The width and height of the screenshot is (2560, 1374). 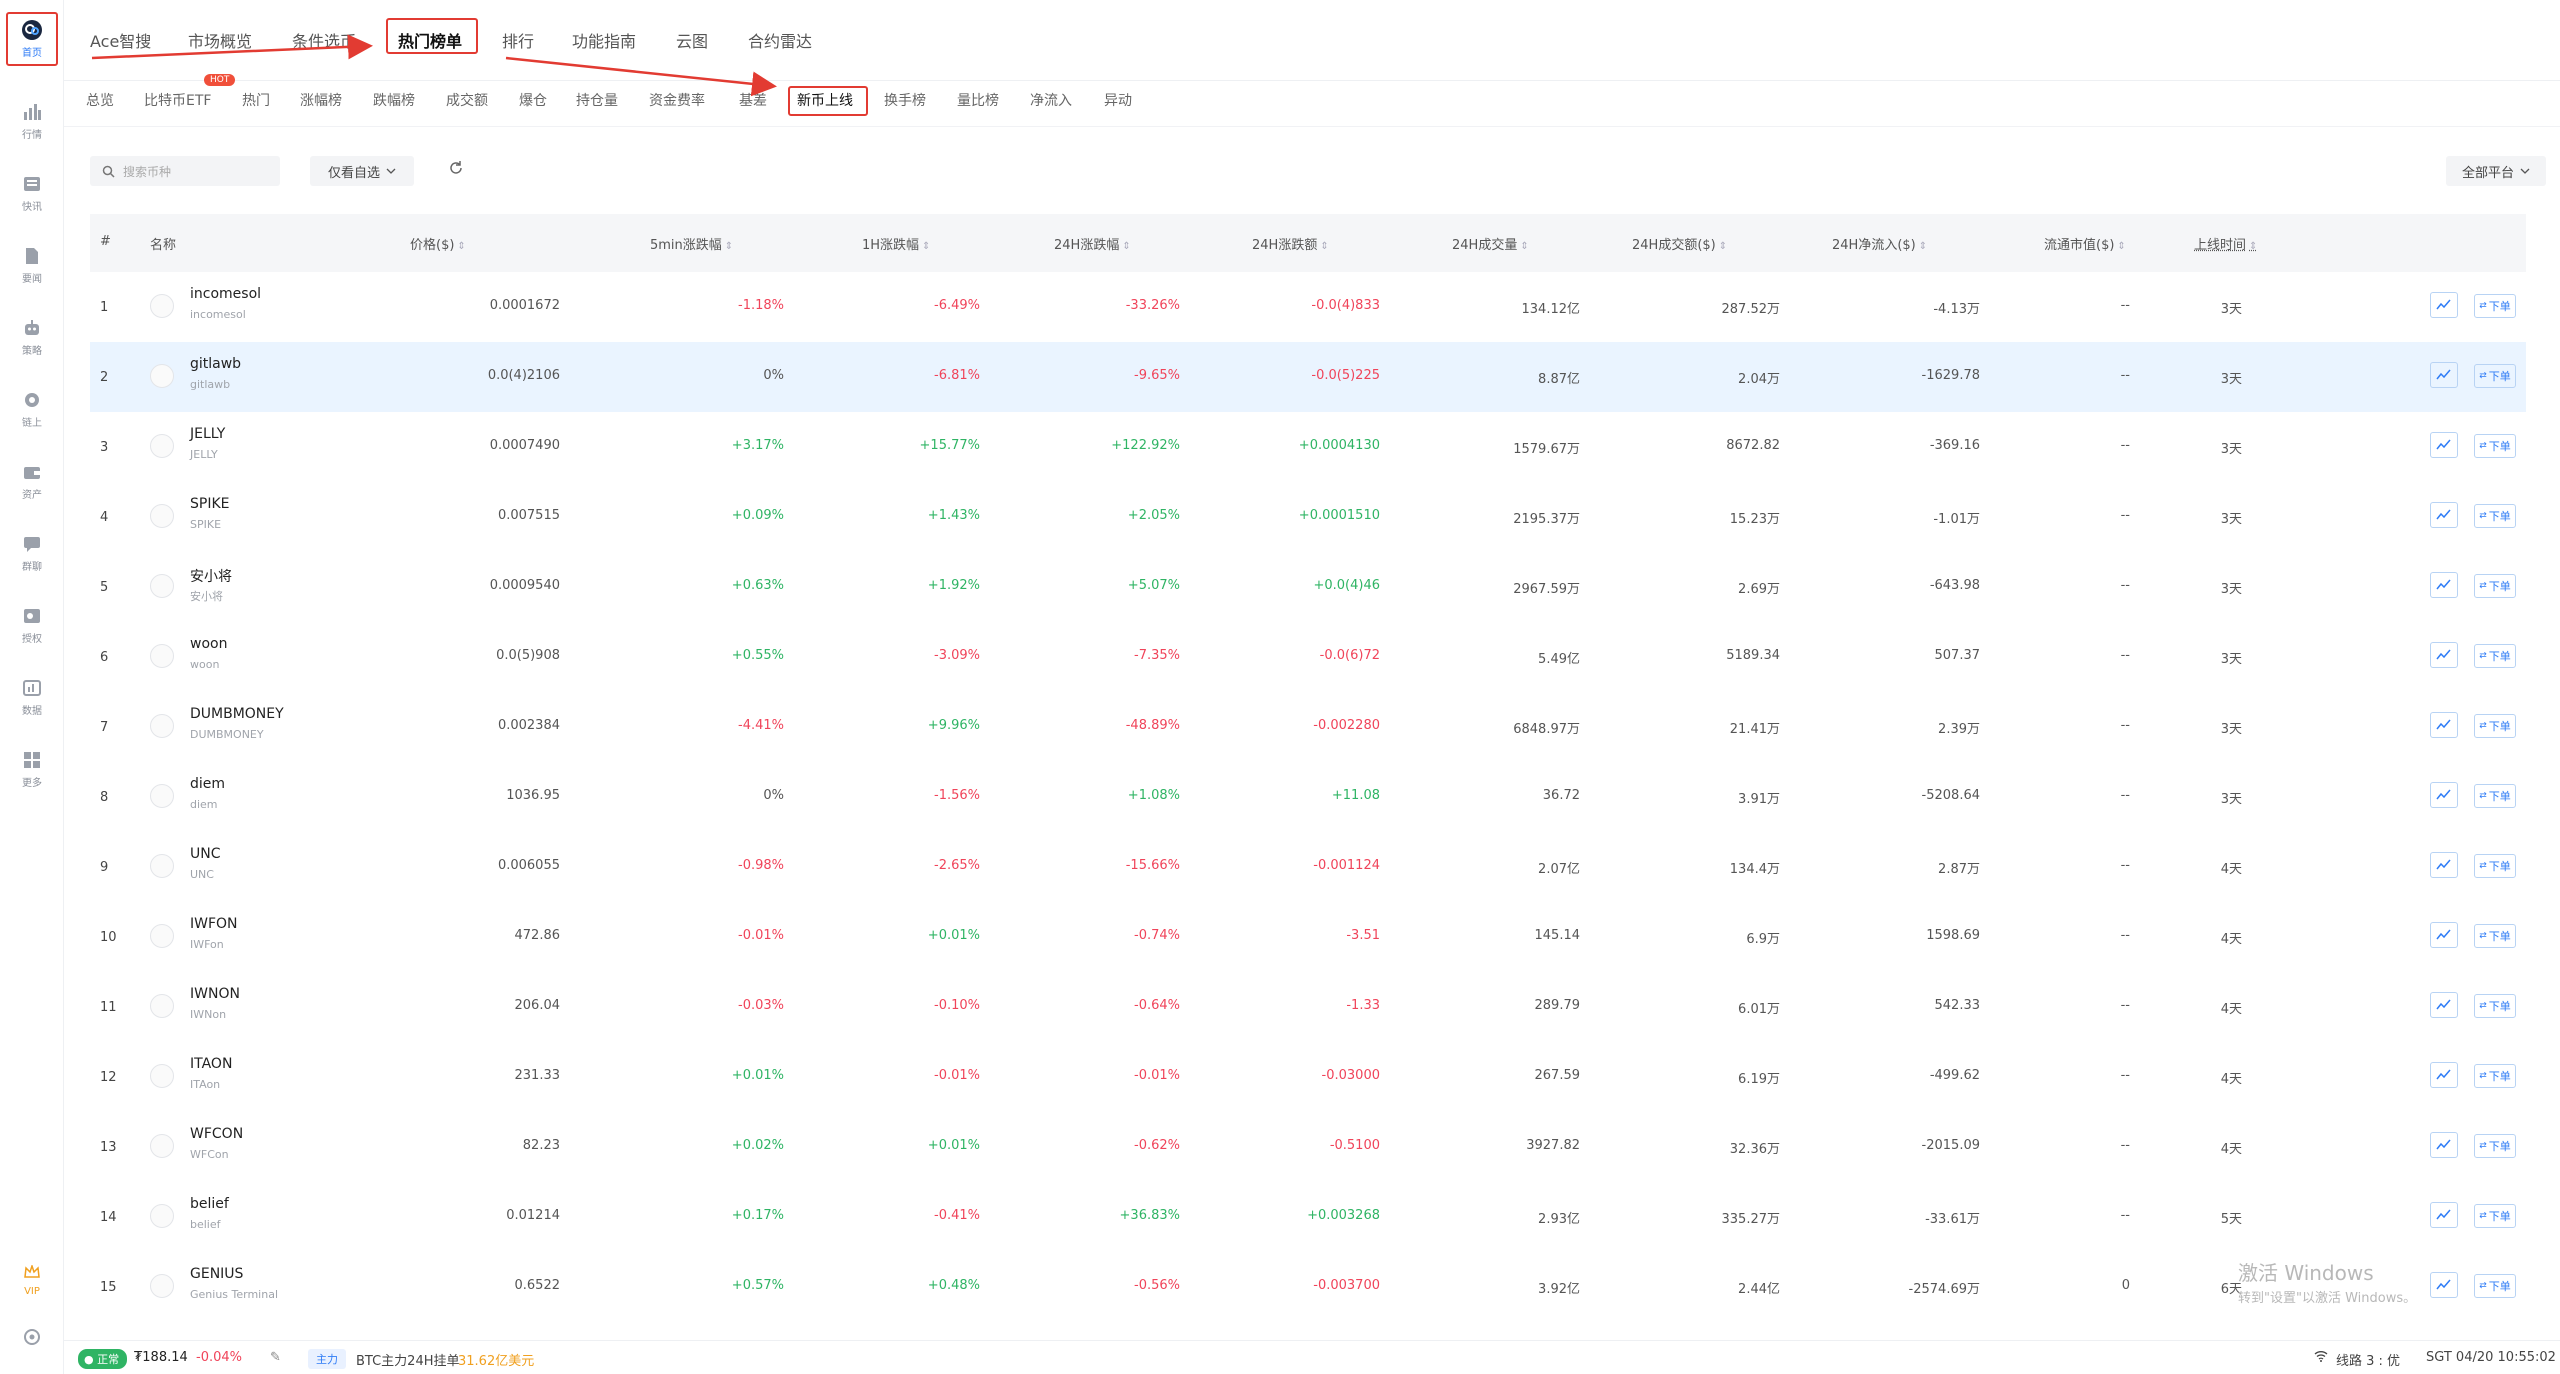 What do you see at coordinates (2085, 243) in the screenshot?
I see `col-market-cap: 流通市值($) ⇕` at bounding box center [2085, 243].